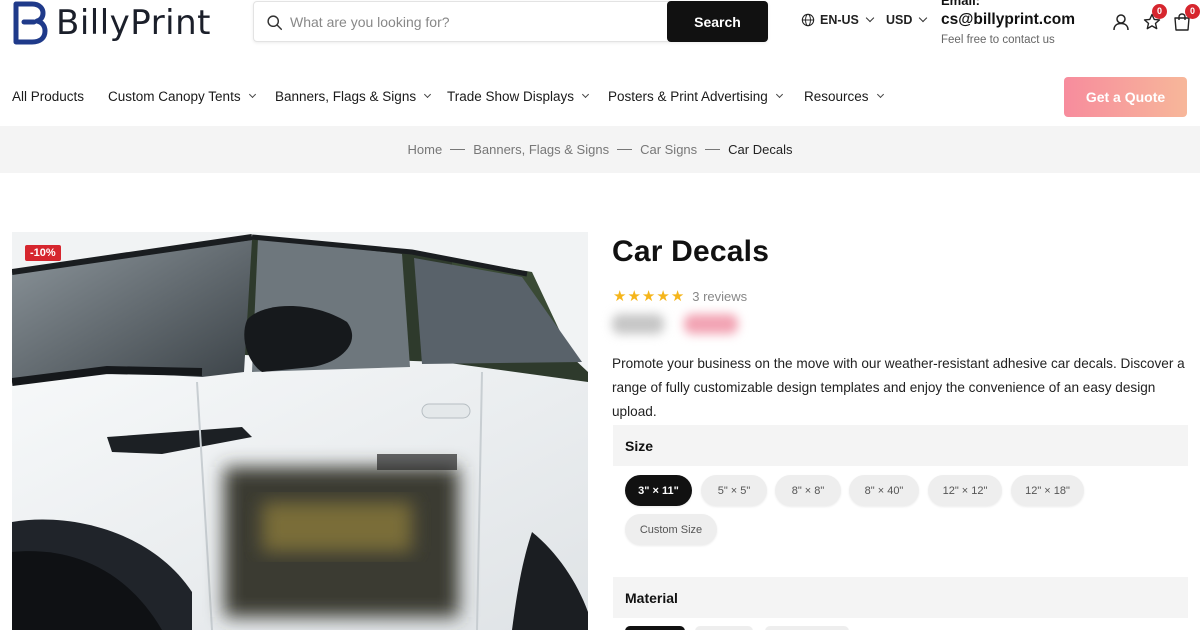 The image size is (1200, 630). What do you see at coordinates (425, 149) in the screenshot?
I see `breadcrumb-home: Home` at bounding box center [425, 149].